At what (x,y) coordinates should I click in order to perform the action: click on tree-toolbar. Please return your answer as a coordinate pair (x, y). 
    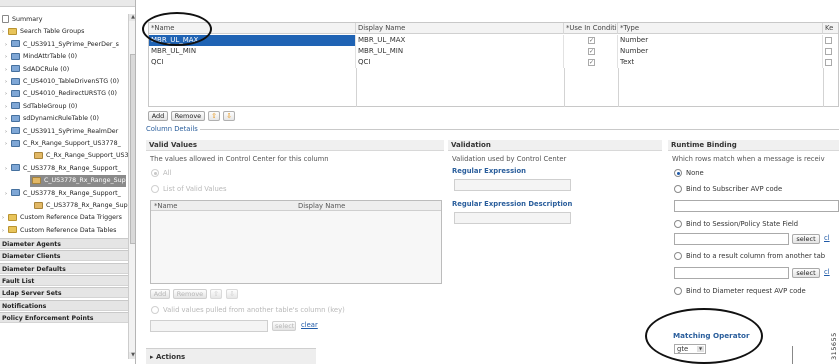
    Looking at the image, I should click on (67, 3).